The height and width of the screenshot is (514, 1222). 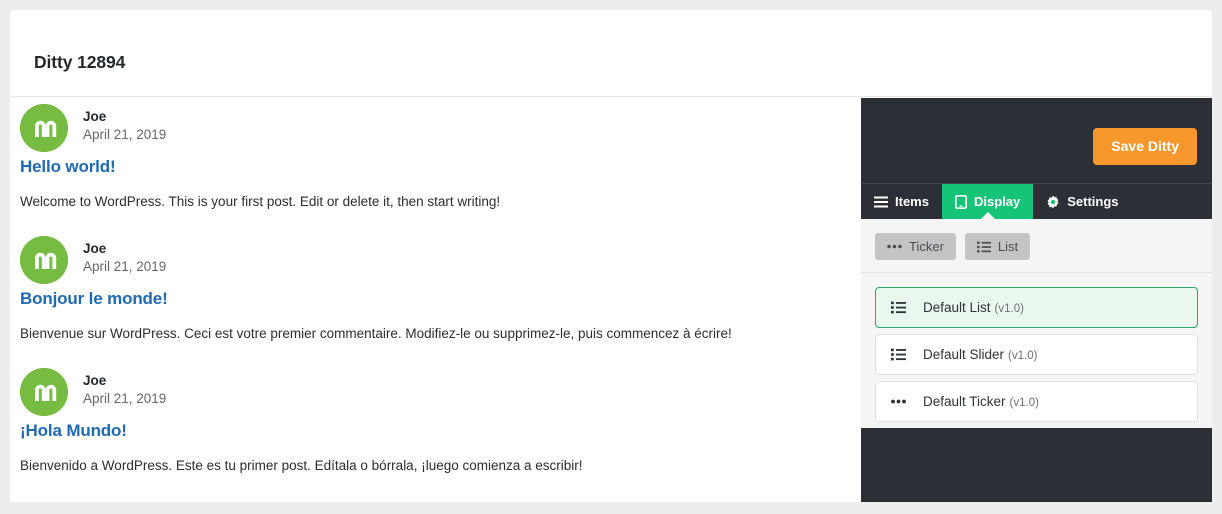 I want to click on tab-settings-label: Settings, so click(x=1093, y=201).